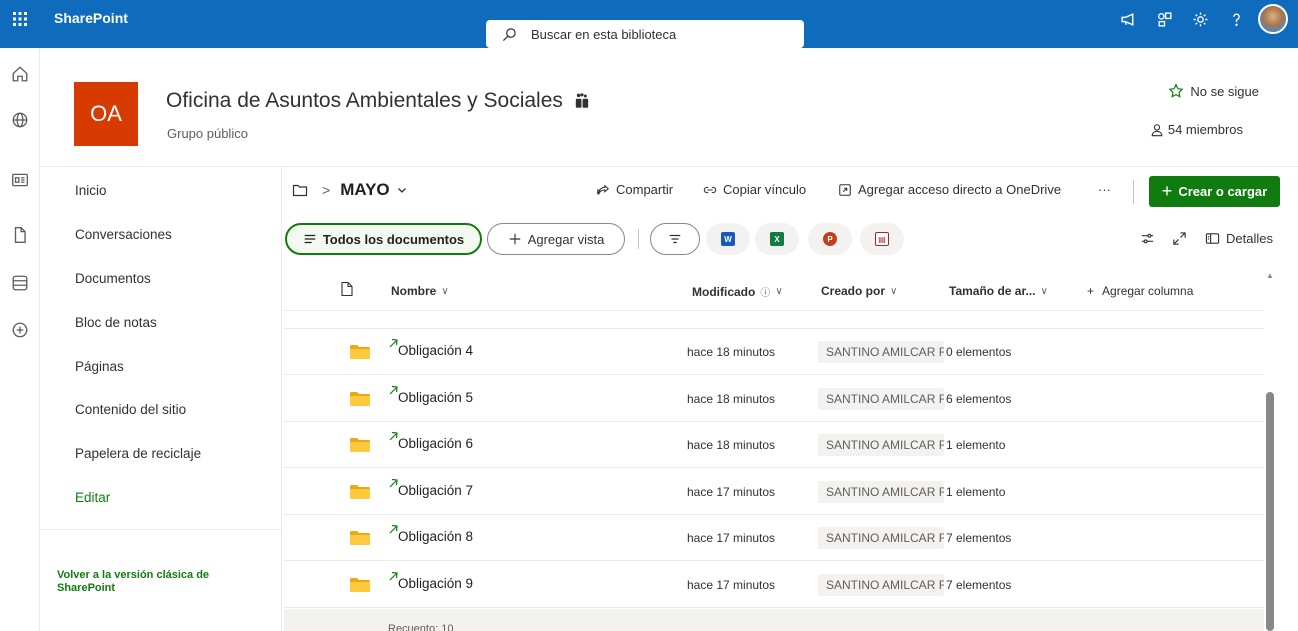  Describe the element at coordinates (364, 190) in the screenshot. I see `breadcrumb-current: MAYO` at that location.